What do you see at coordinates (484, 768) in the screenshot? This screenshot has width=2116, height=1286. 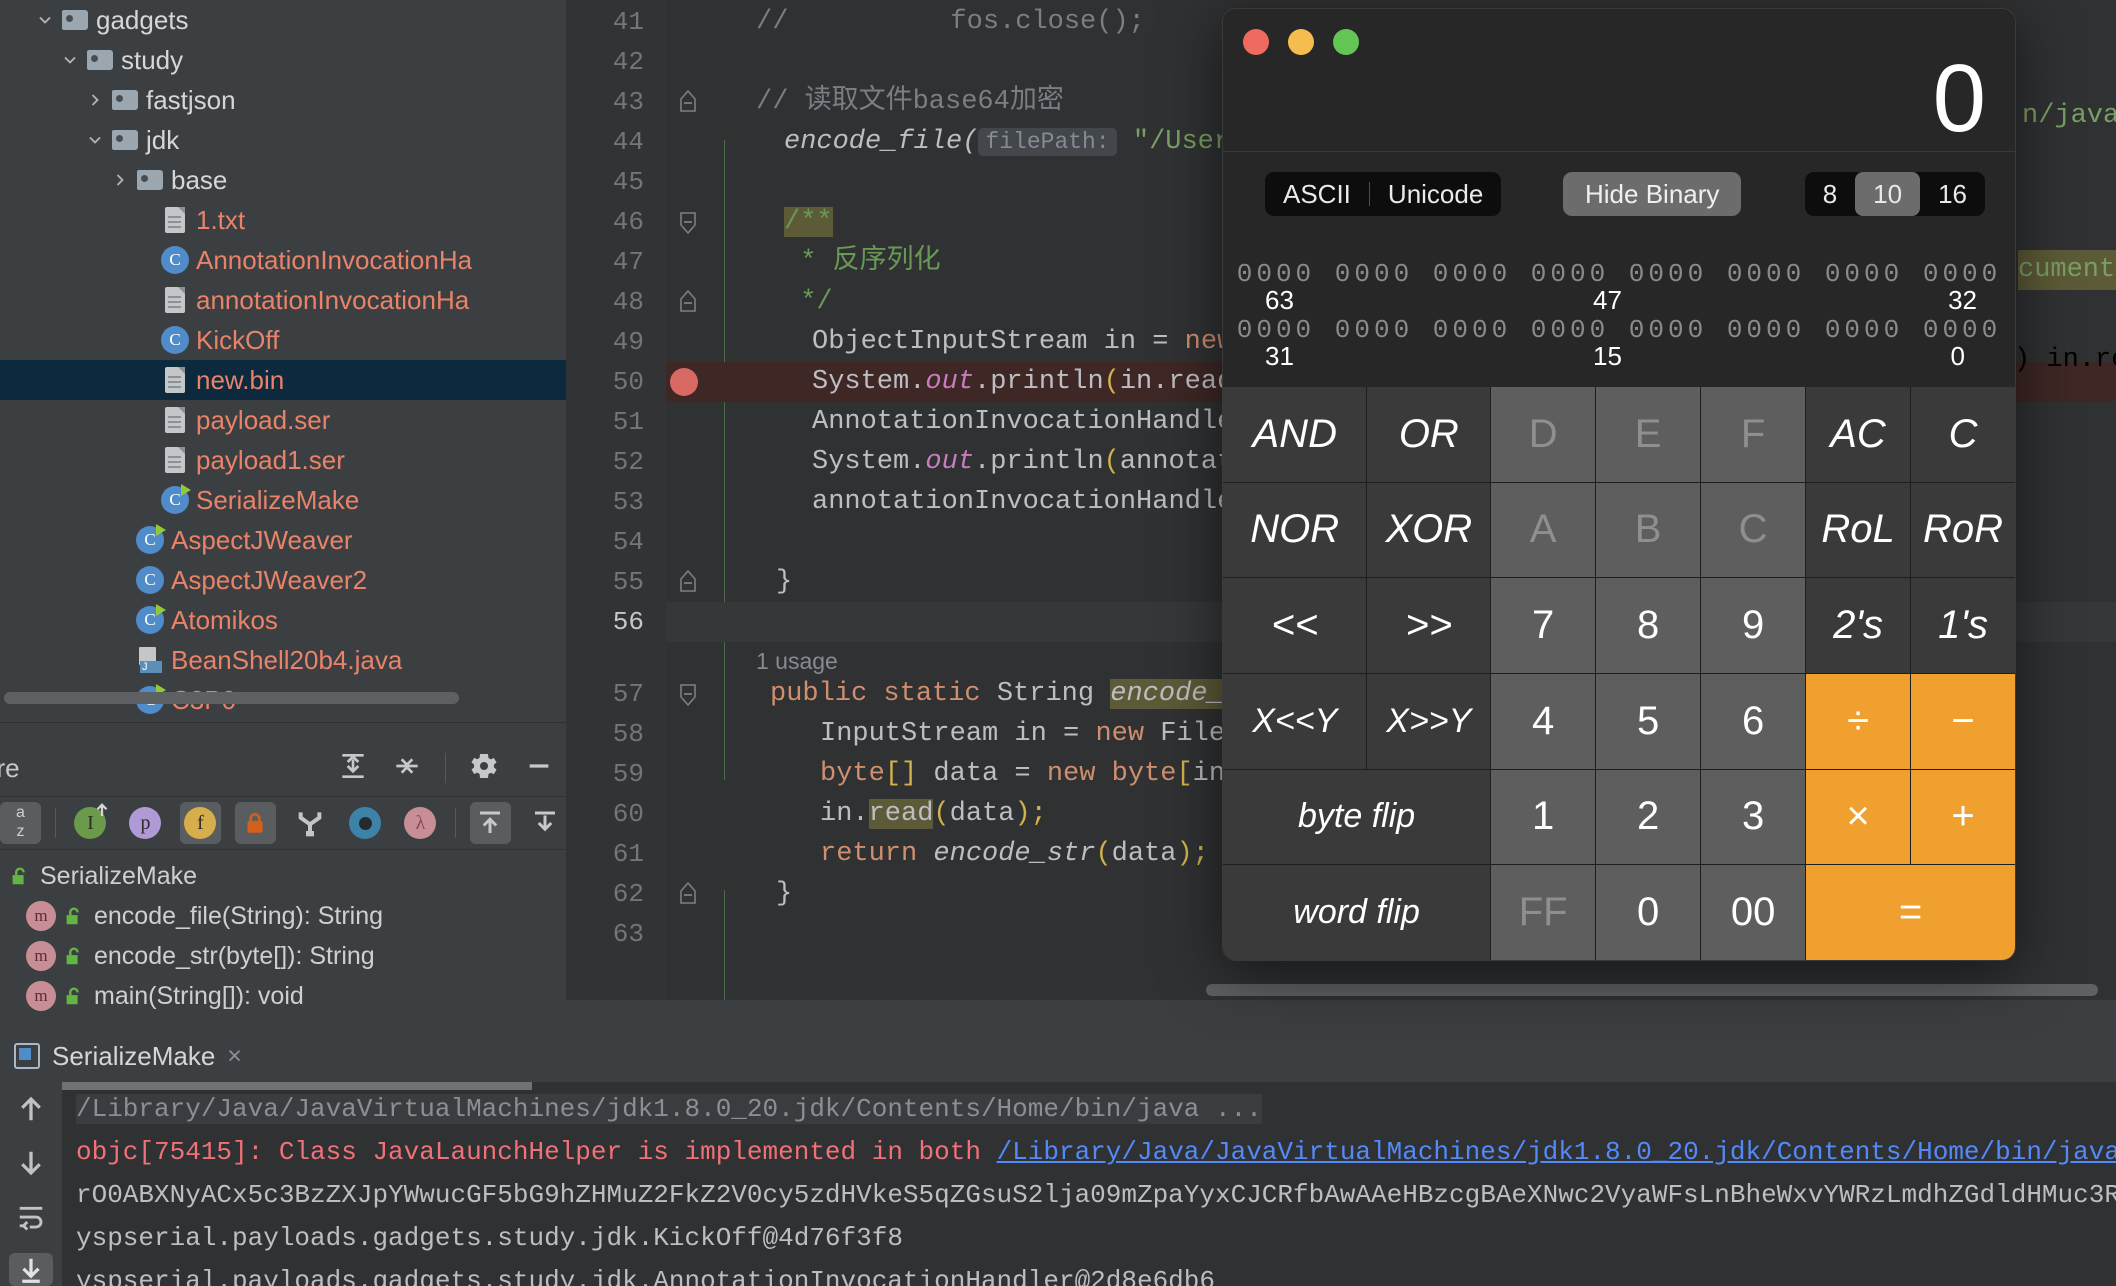 I see `gear-icon` at bounding box center [484, 768].